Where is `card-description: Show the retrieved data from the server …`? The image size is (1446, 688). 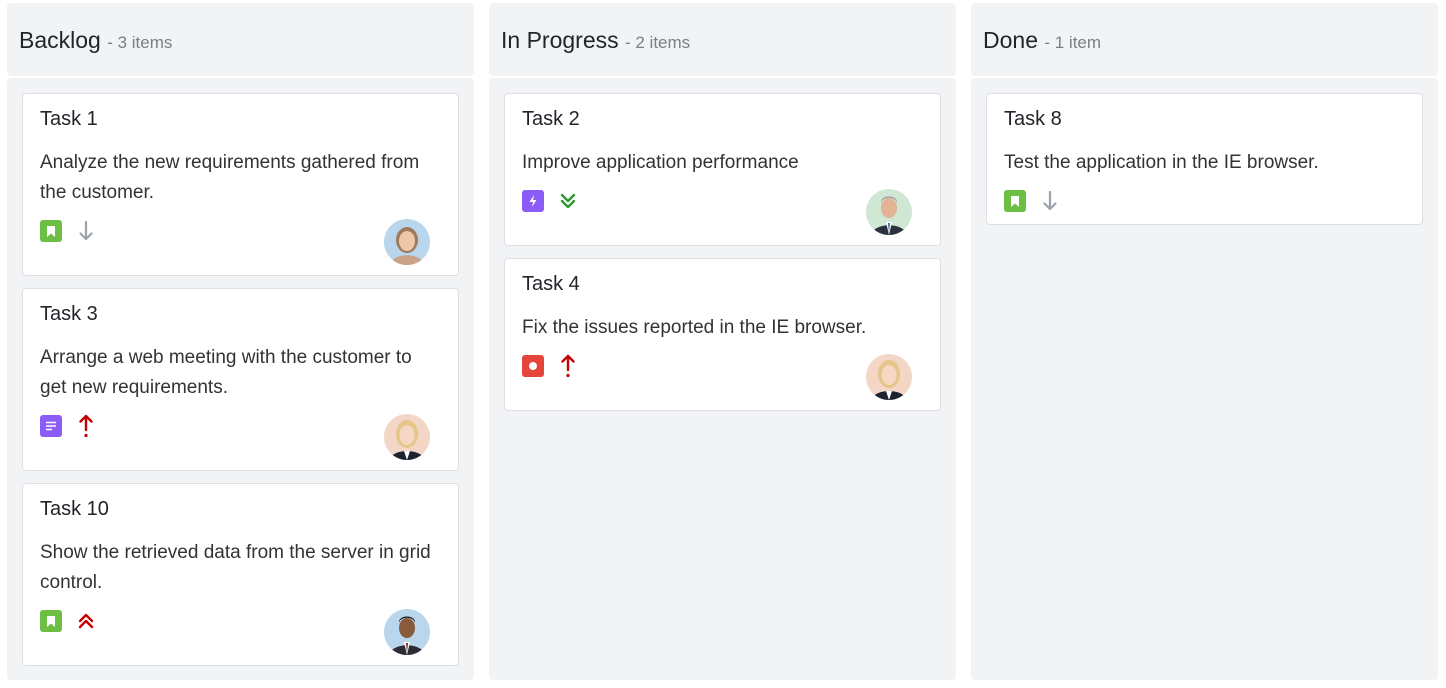 card-description: Show the retrieved data from the server … is located at coordinates (235, 567).